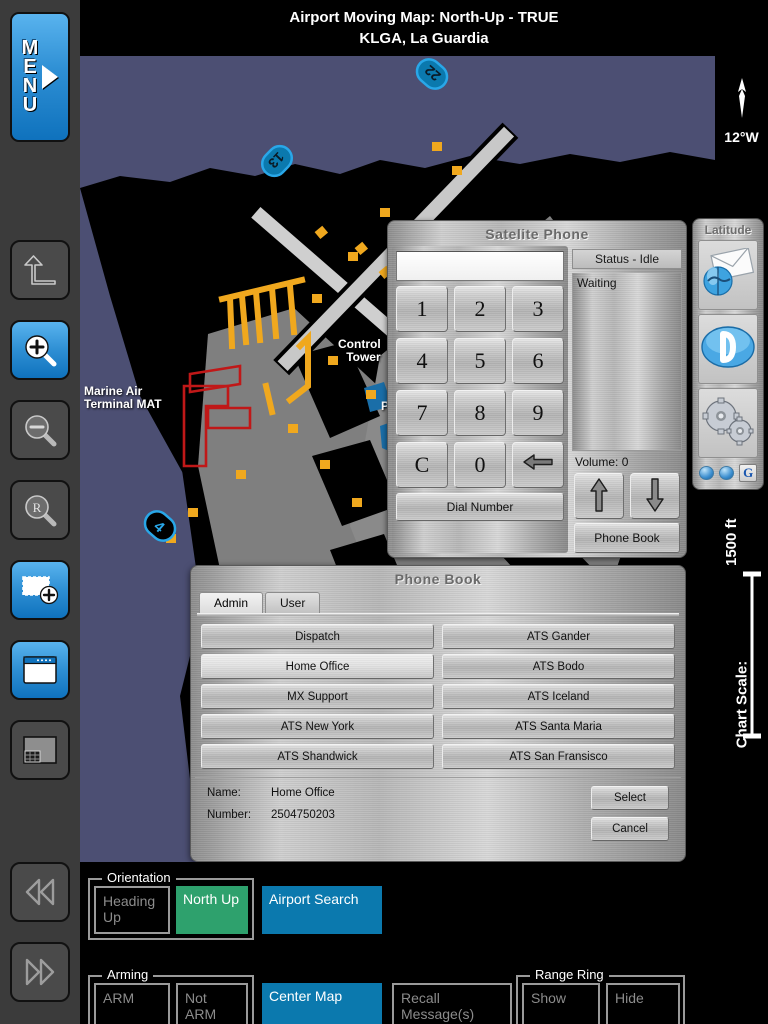 This screenshot has width=768, height=1024. I want to click on name-label: Name:, so click(224, 793).